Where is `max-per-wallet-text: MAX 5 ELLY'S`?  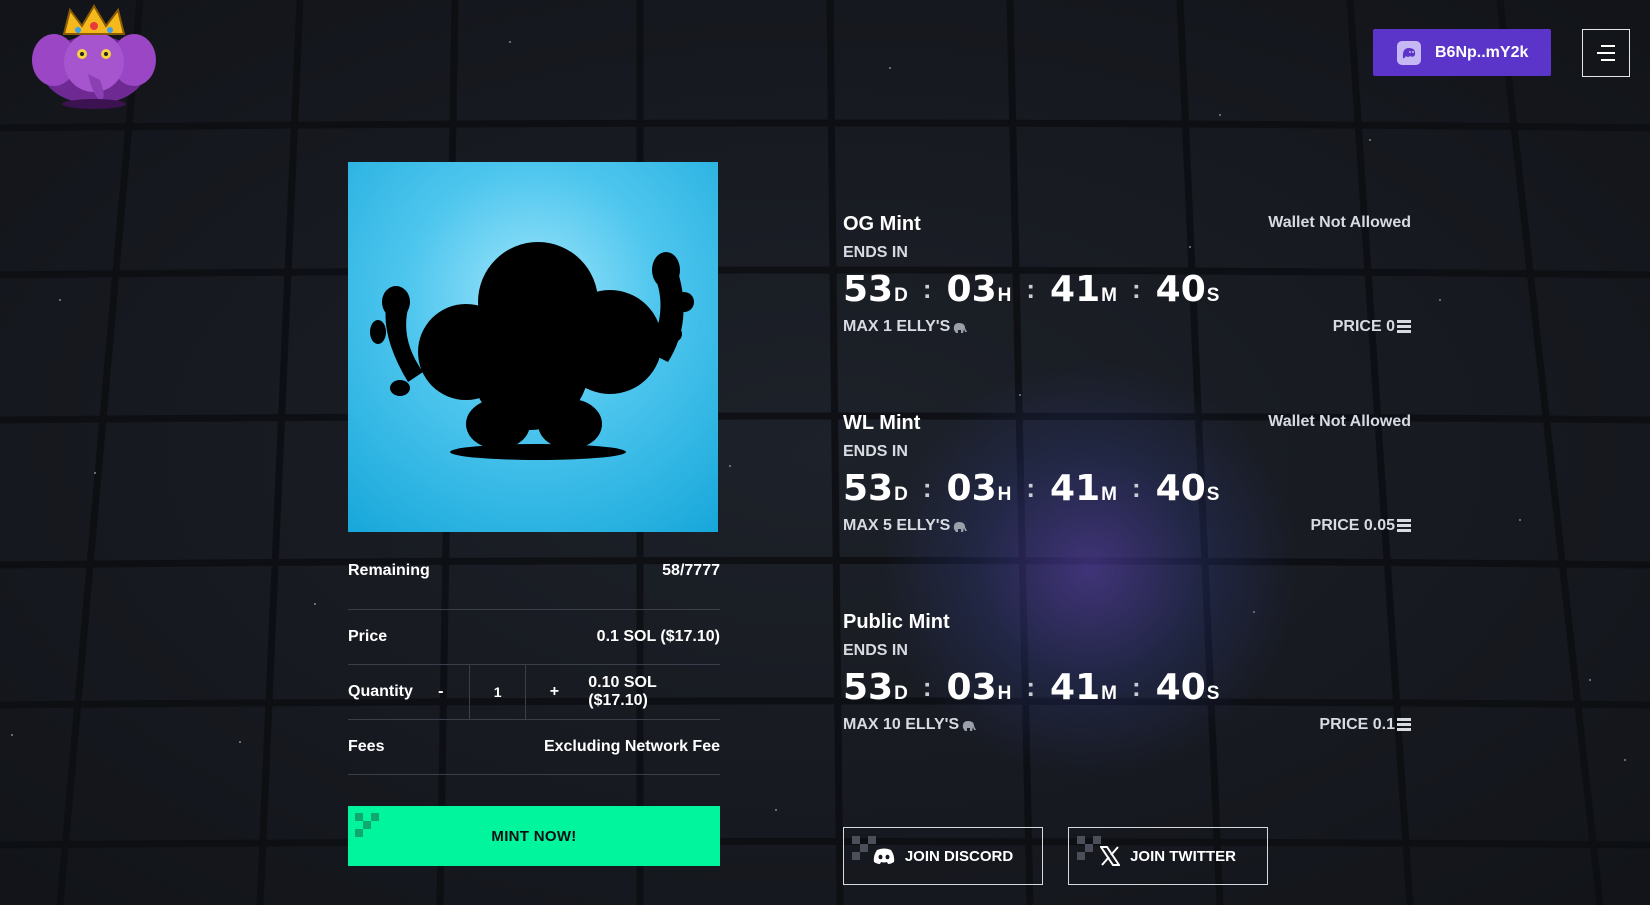
max-per-wallet-text: MAX 5 ELLY'S is located at coordinates (897, 525).